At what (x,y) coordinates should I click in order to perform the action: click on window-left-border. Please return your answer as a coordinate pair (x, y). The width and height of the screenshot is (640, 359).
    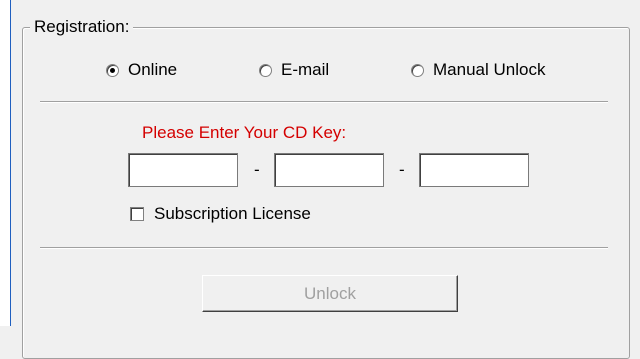
    Looking at the image, I should click on (10, 163).